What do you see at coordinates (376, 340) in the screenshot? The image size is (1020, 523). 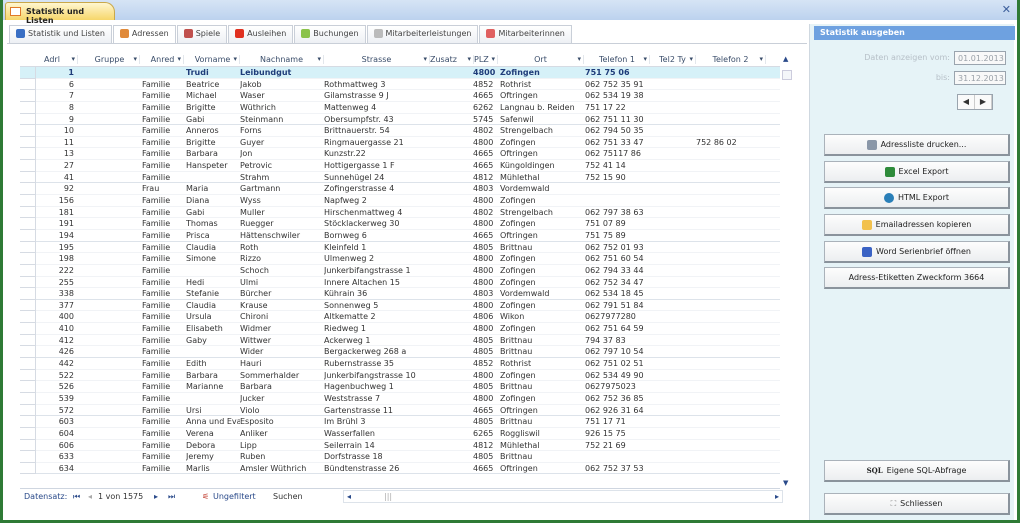 I see `cell-strasse: Ackerweg 1` at bounding box center [376, 340].